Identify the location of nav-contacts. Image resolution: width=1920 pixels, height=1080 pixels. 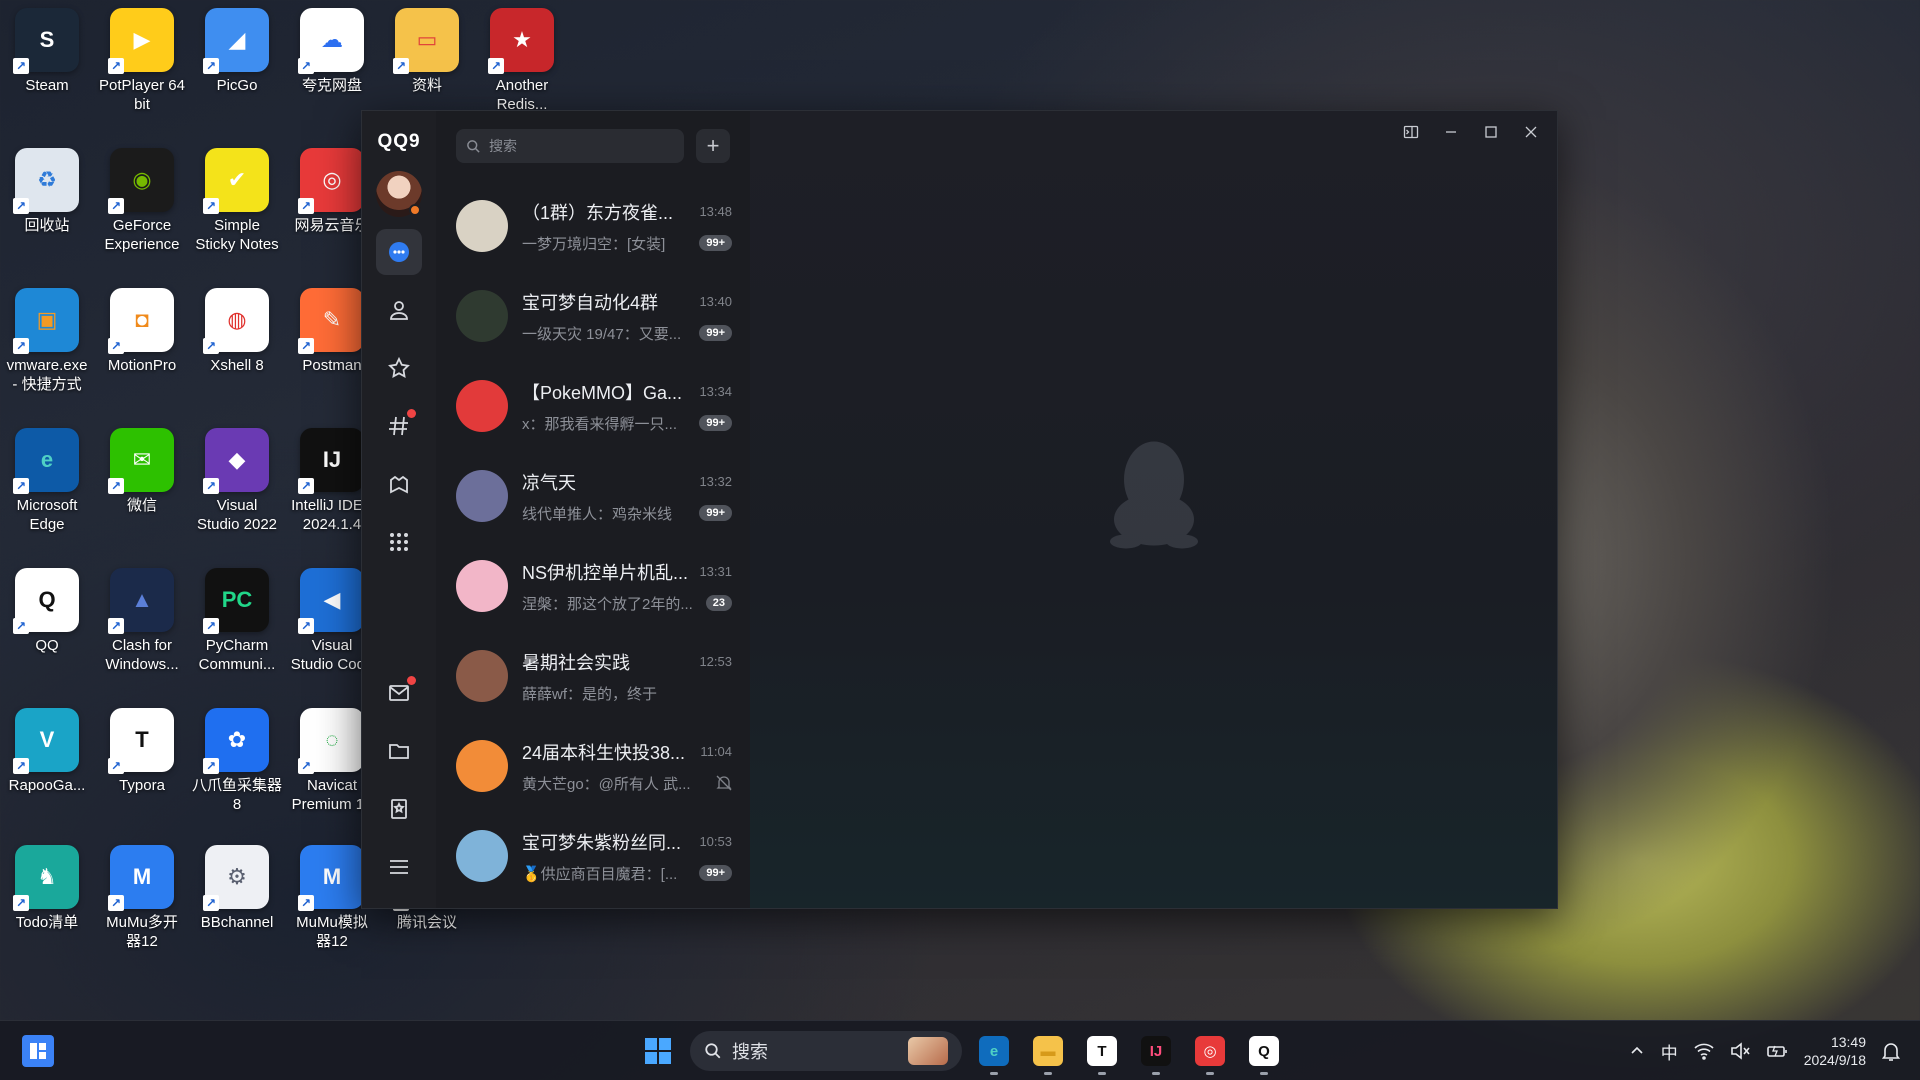
(399, 310).